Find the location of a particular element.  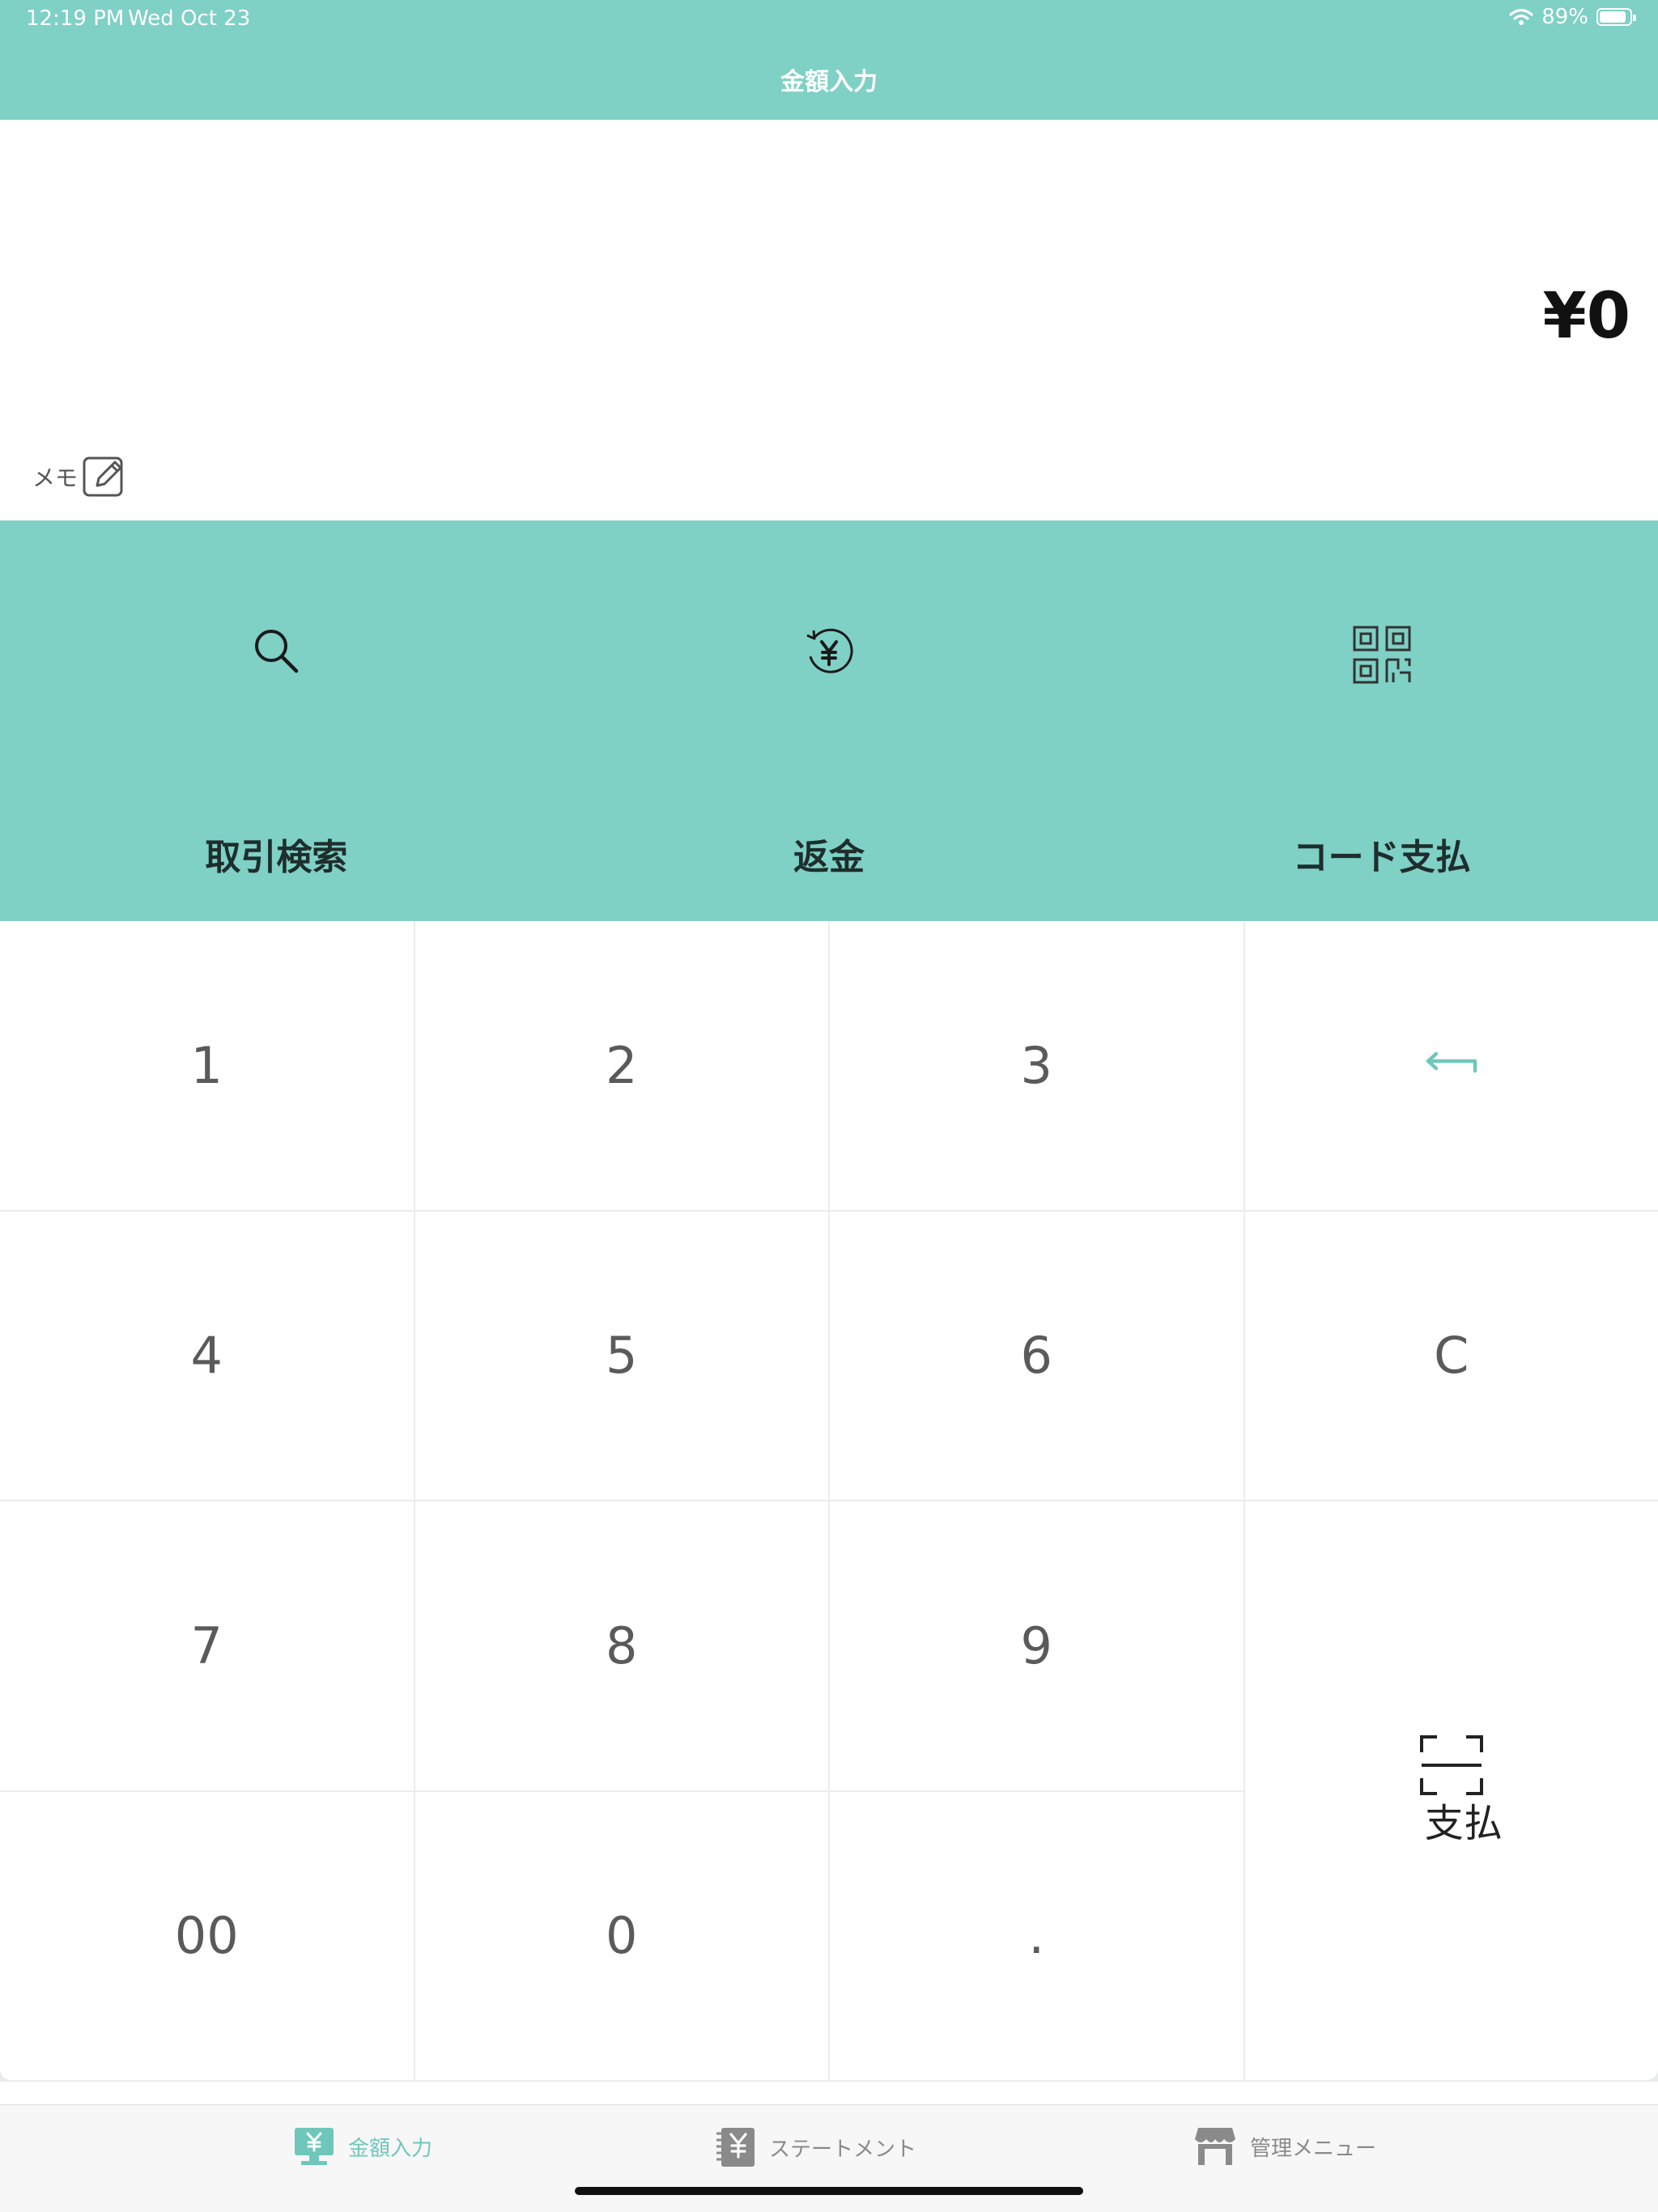

battery-icon is located at coordinates (1614, 17).